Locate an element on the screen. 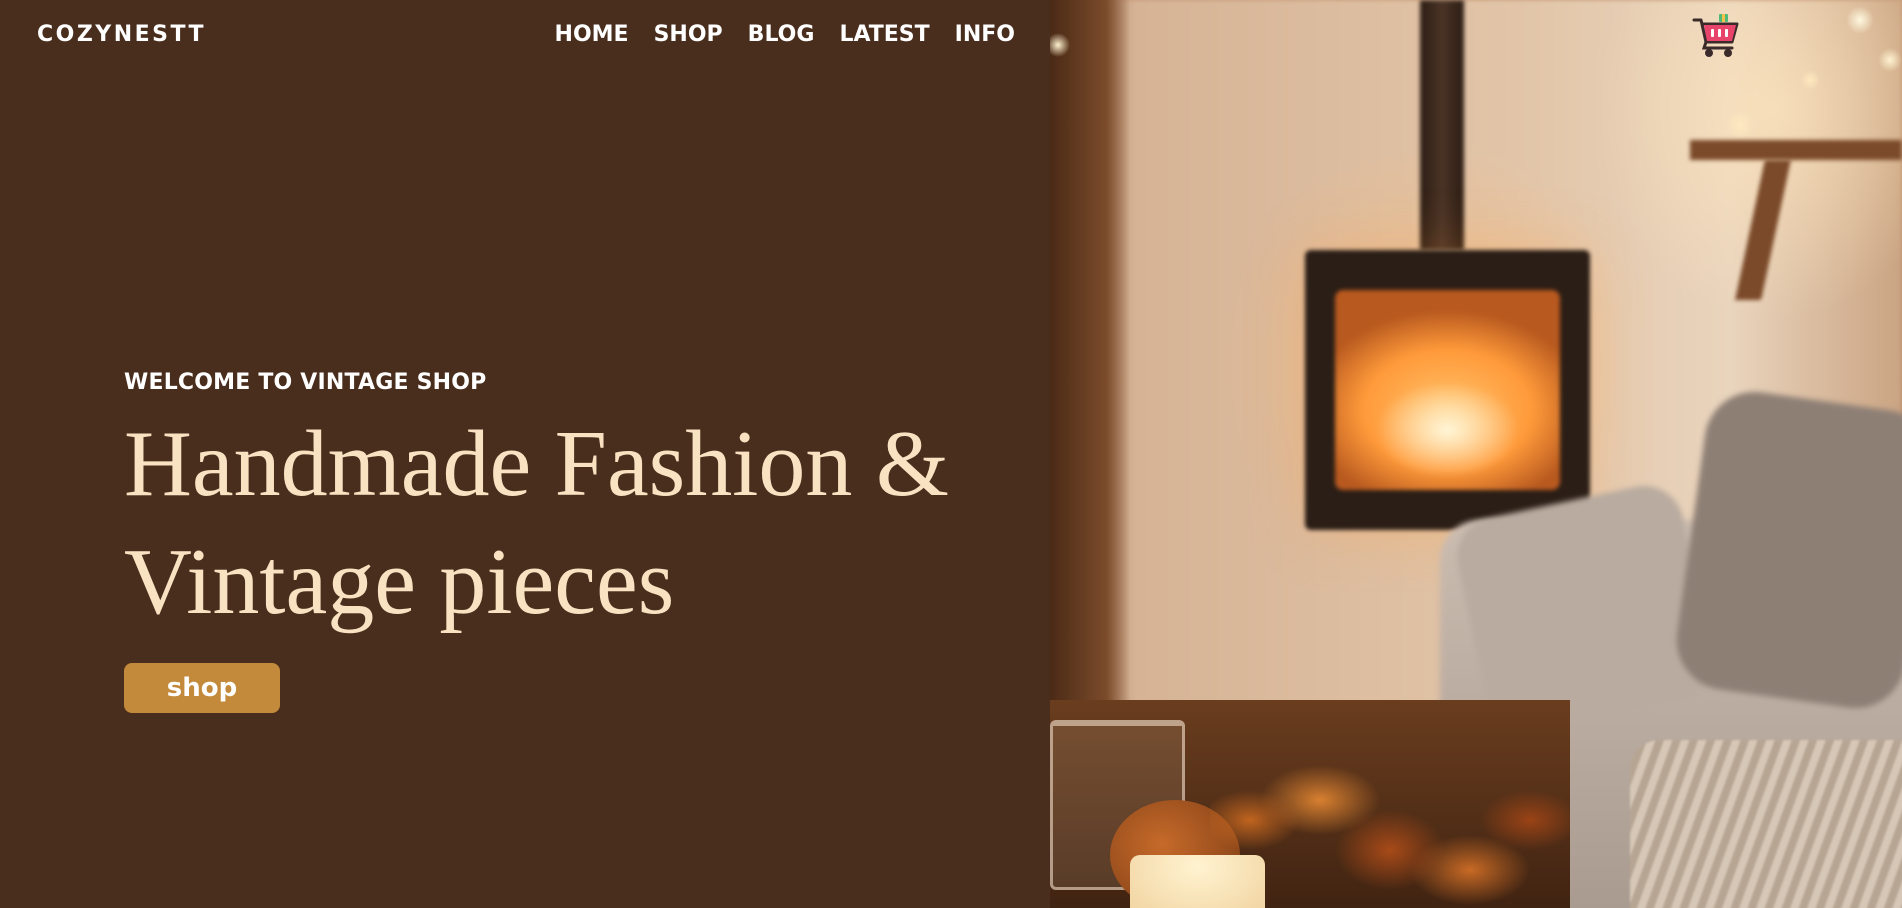  nav-latest: LATEST is located at coordinates (884, 34).